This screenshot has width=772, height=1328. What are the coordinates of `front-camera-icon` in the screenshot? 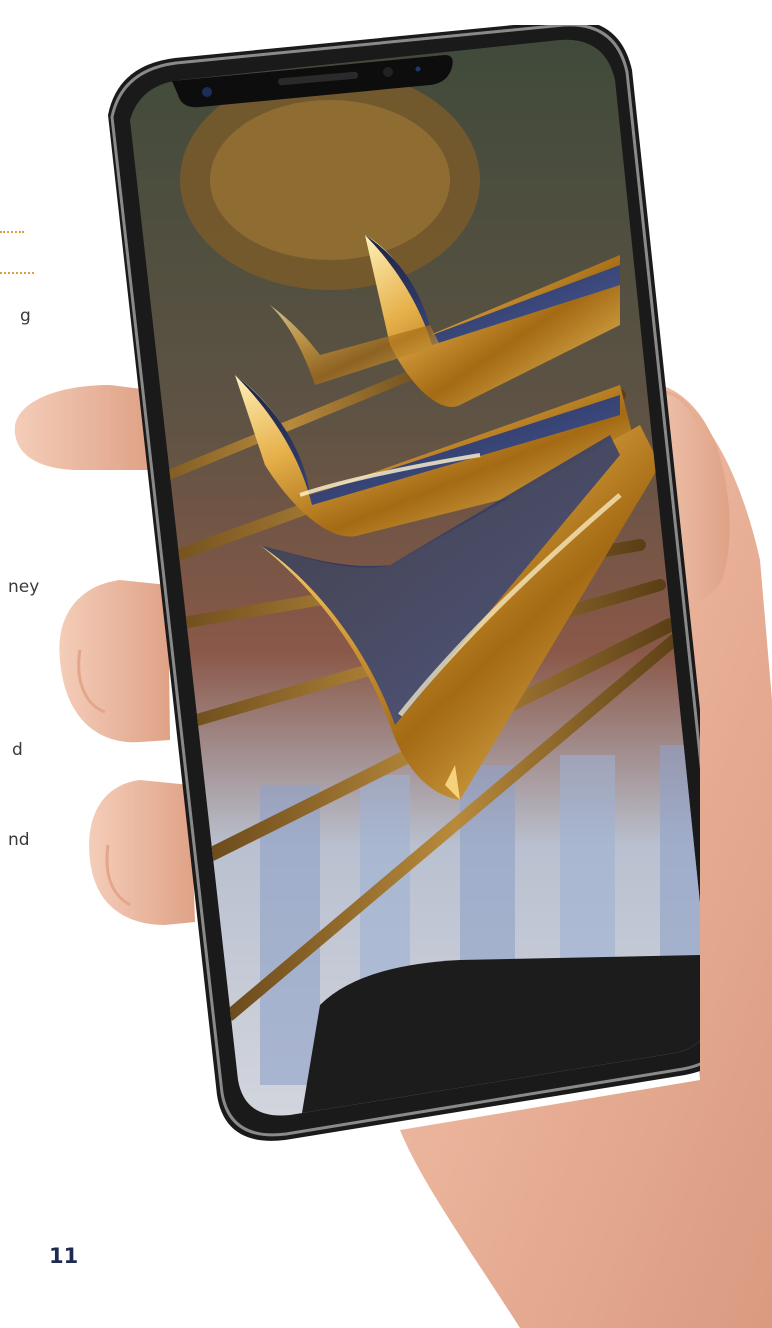 It's located at (207, 92).